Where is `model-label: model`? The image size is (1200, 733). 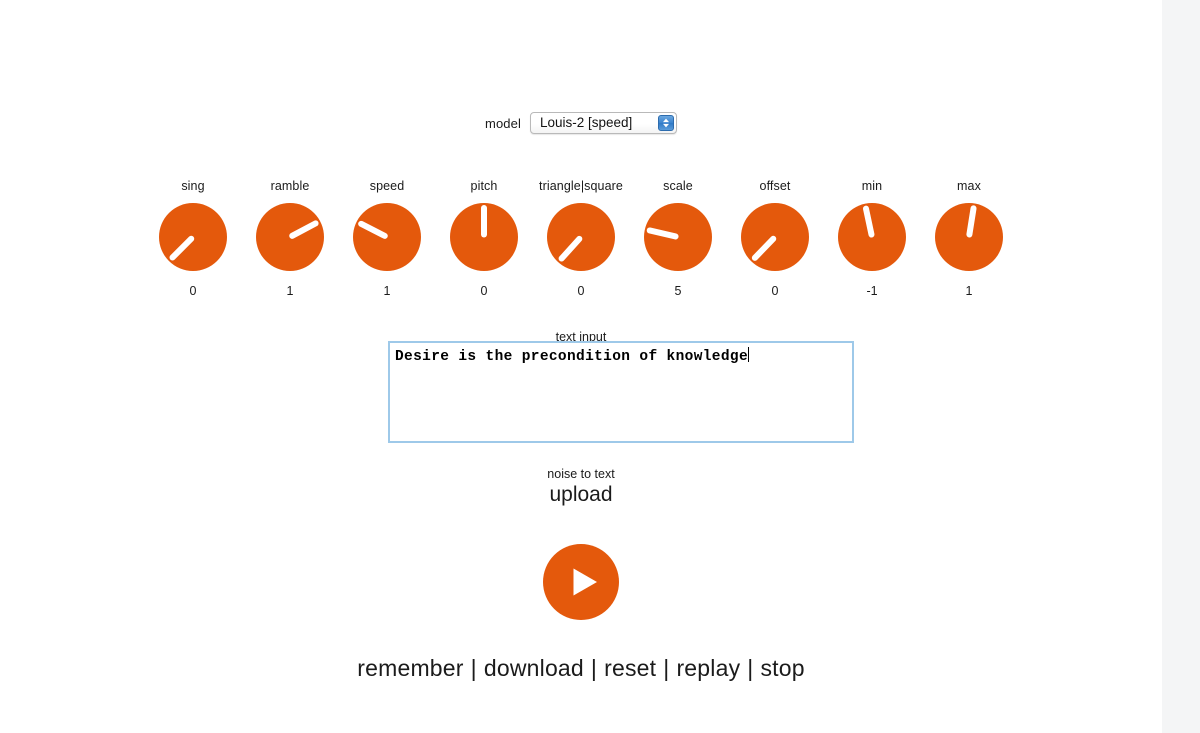 model-label: model is located at coordinates (503, 123).